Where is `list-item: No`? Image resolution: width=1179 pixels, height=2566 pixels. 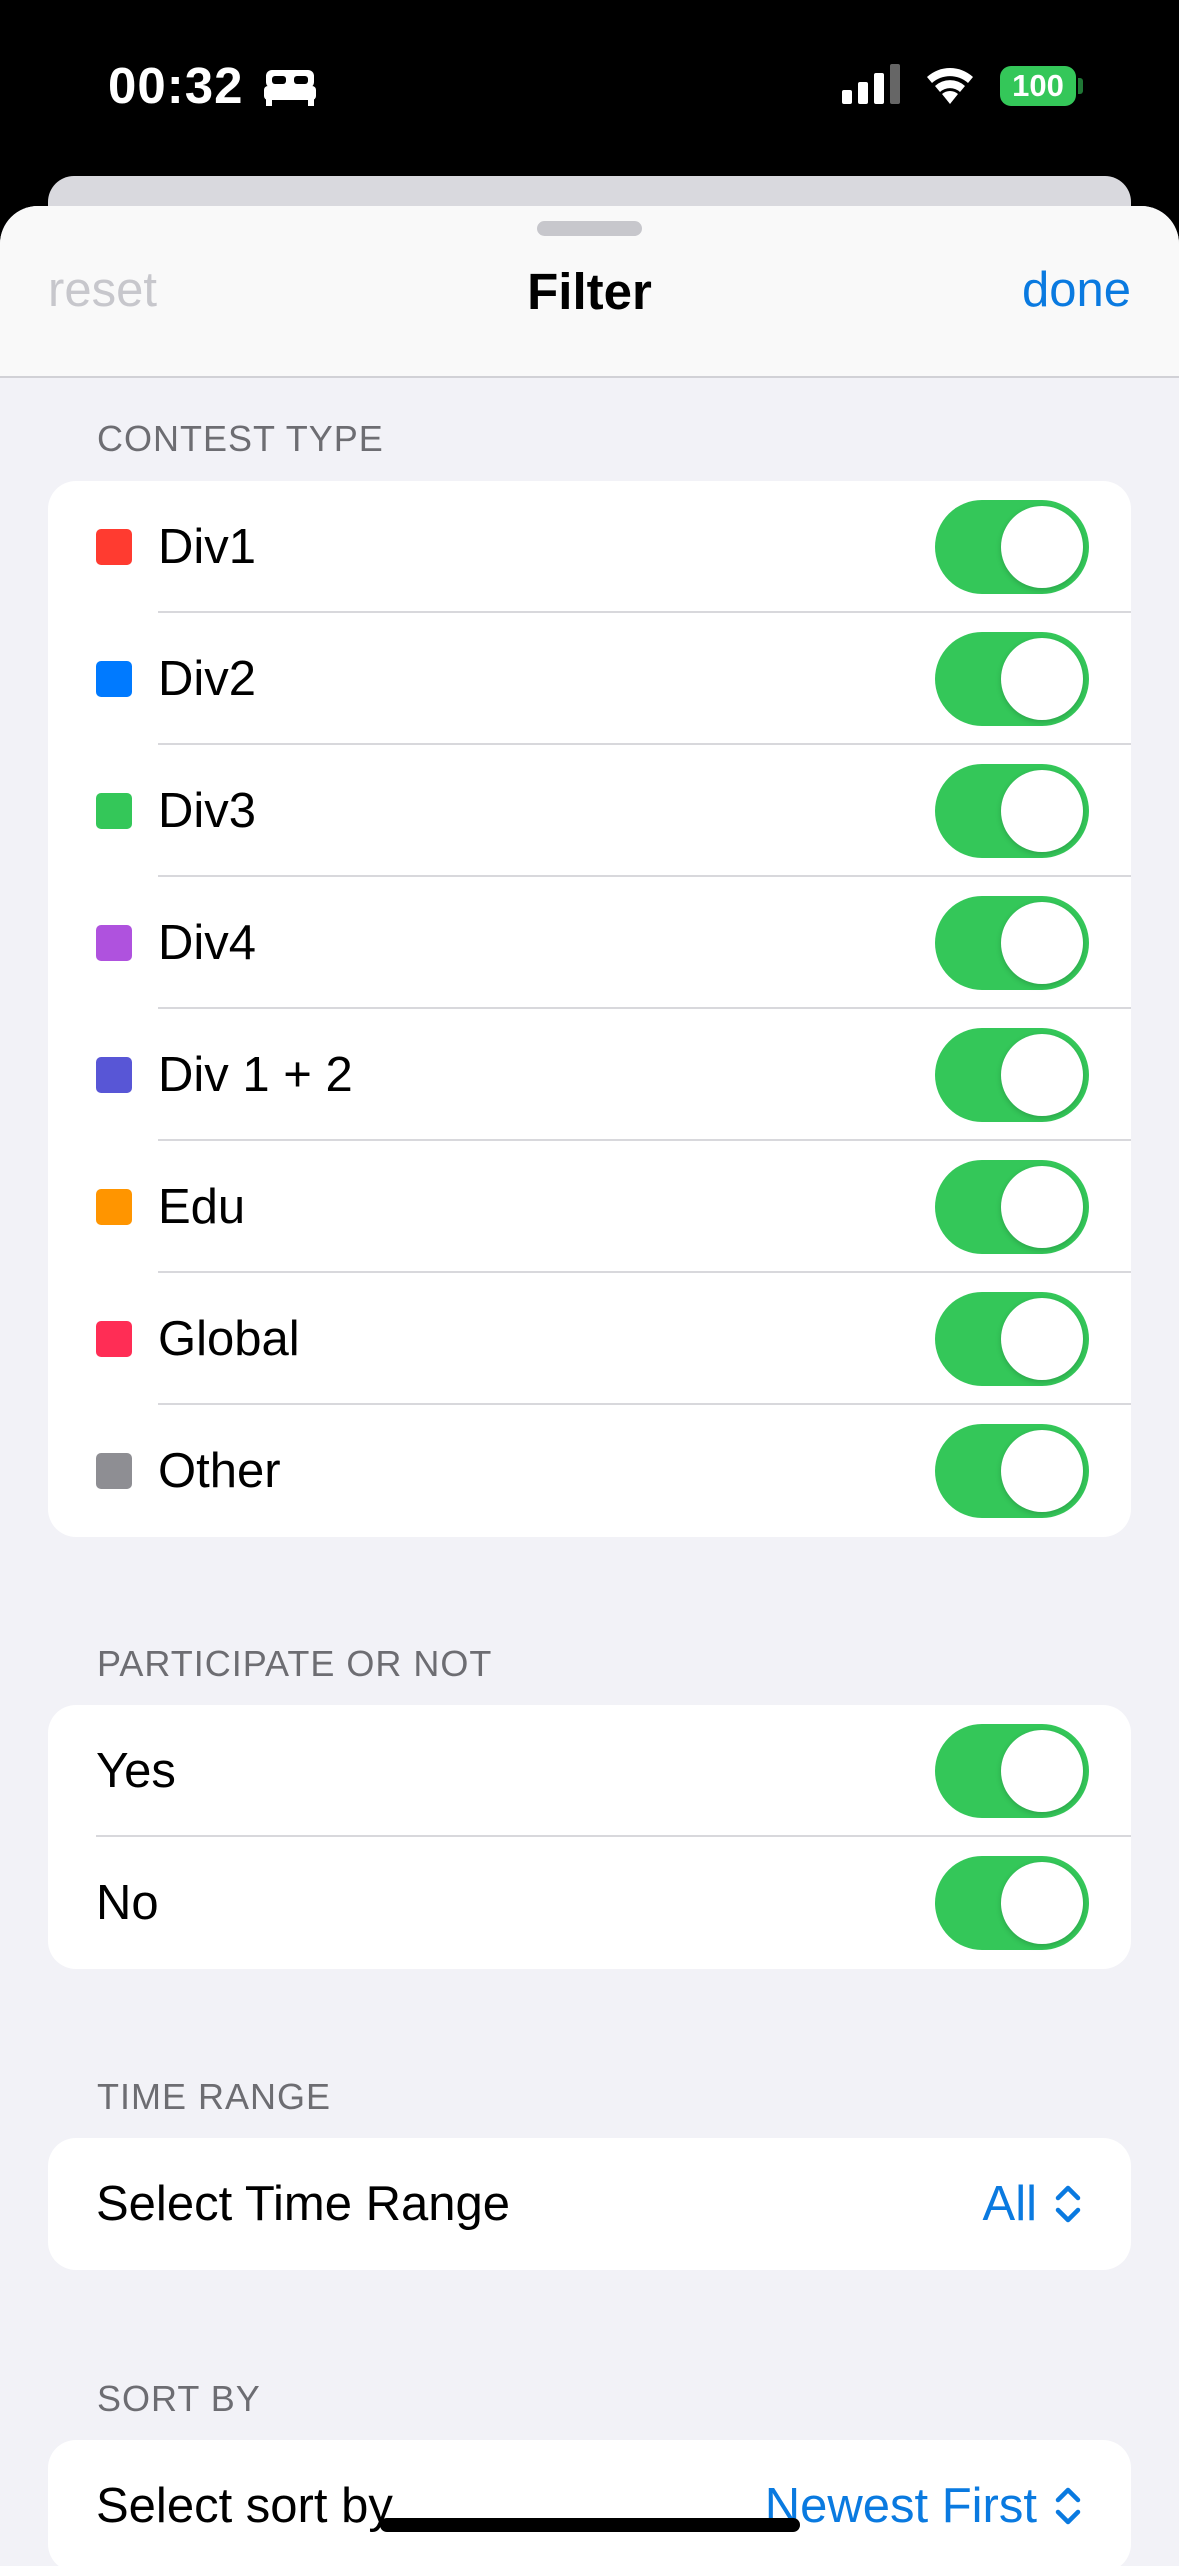
list-item: No is located at coordinates (589, 1903).